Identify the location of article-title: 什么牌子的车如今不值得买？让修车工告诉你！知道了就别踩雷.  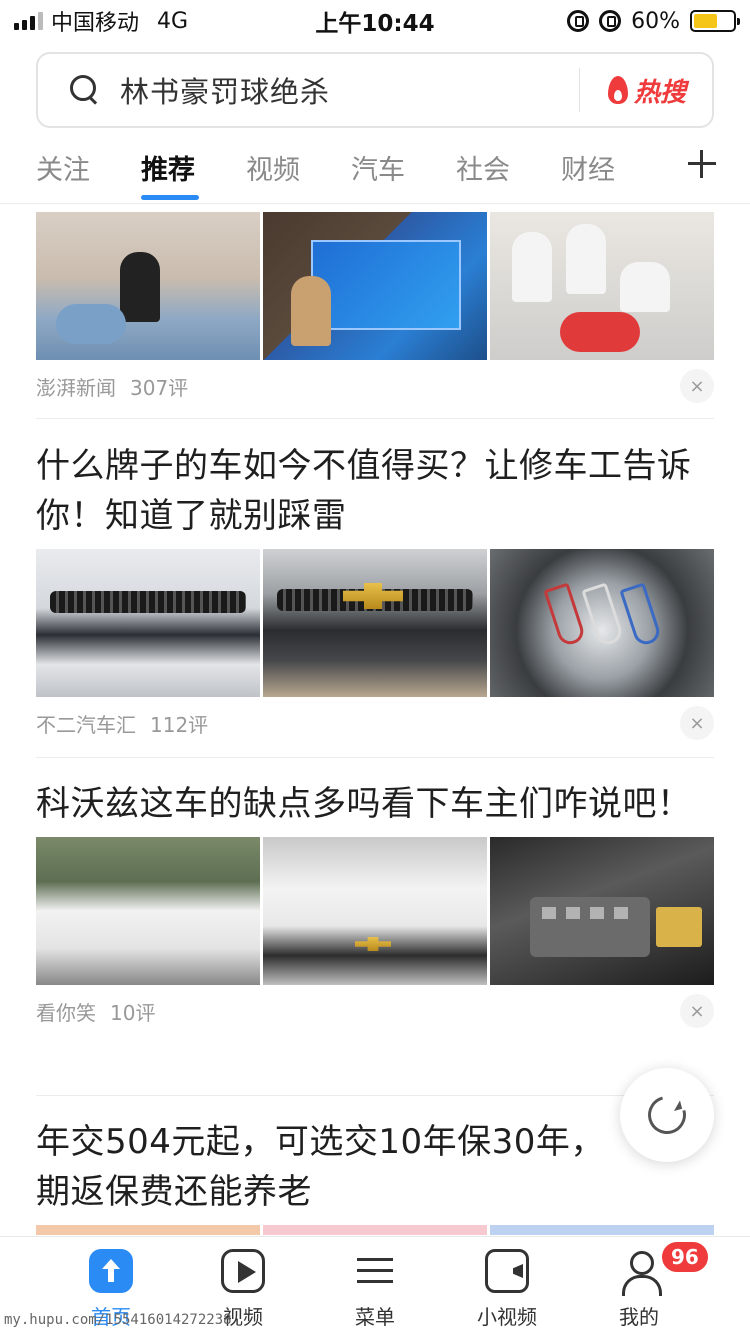
(375, 491).